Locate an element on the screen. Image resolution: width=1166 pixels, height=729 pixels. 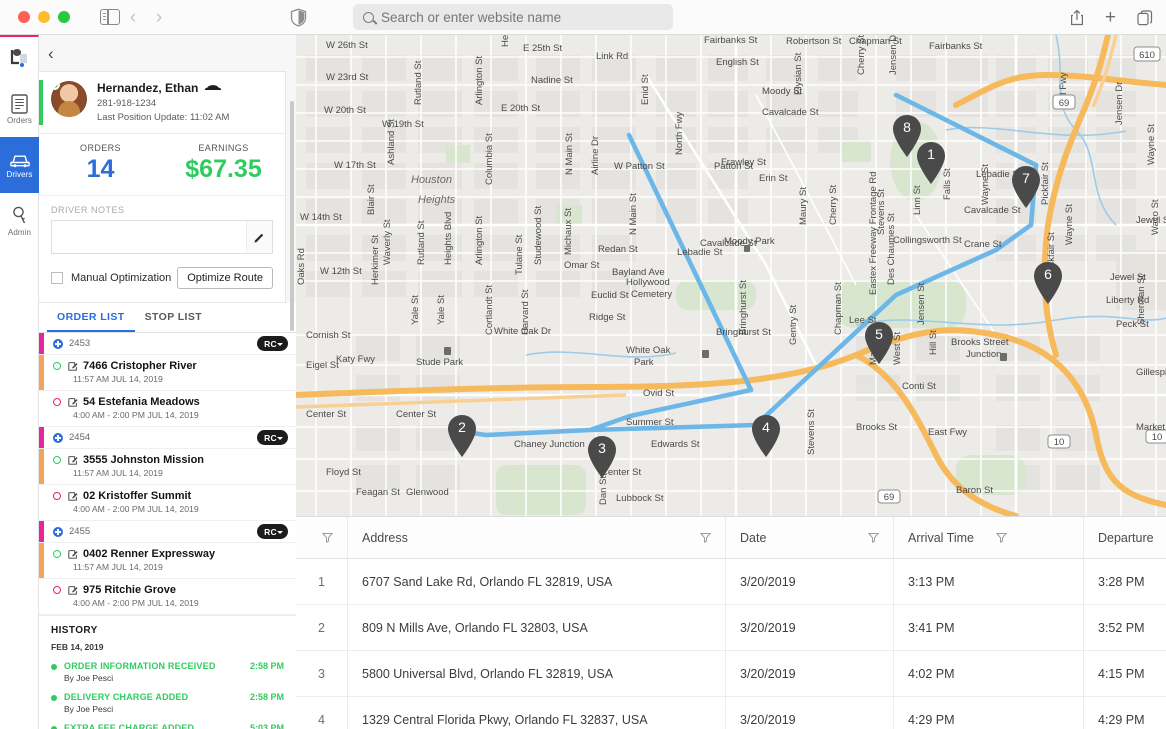
panel-back-button: ‹ is located at coordinates (51, 53).